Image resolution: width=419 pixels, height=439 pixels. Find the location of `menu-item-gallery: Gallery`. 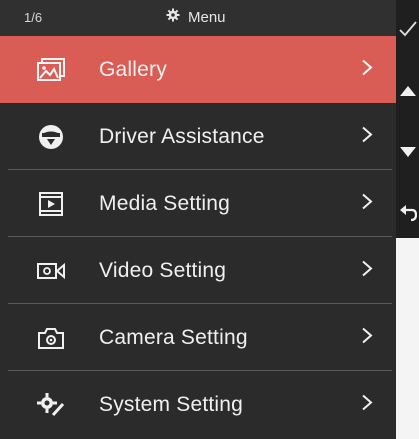

menu-item-gallery: Gallery is located at coordinates (198, 69).